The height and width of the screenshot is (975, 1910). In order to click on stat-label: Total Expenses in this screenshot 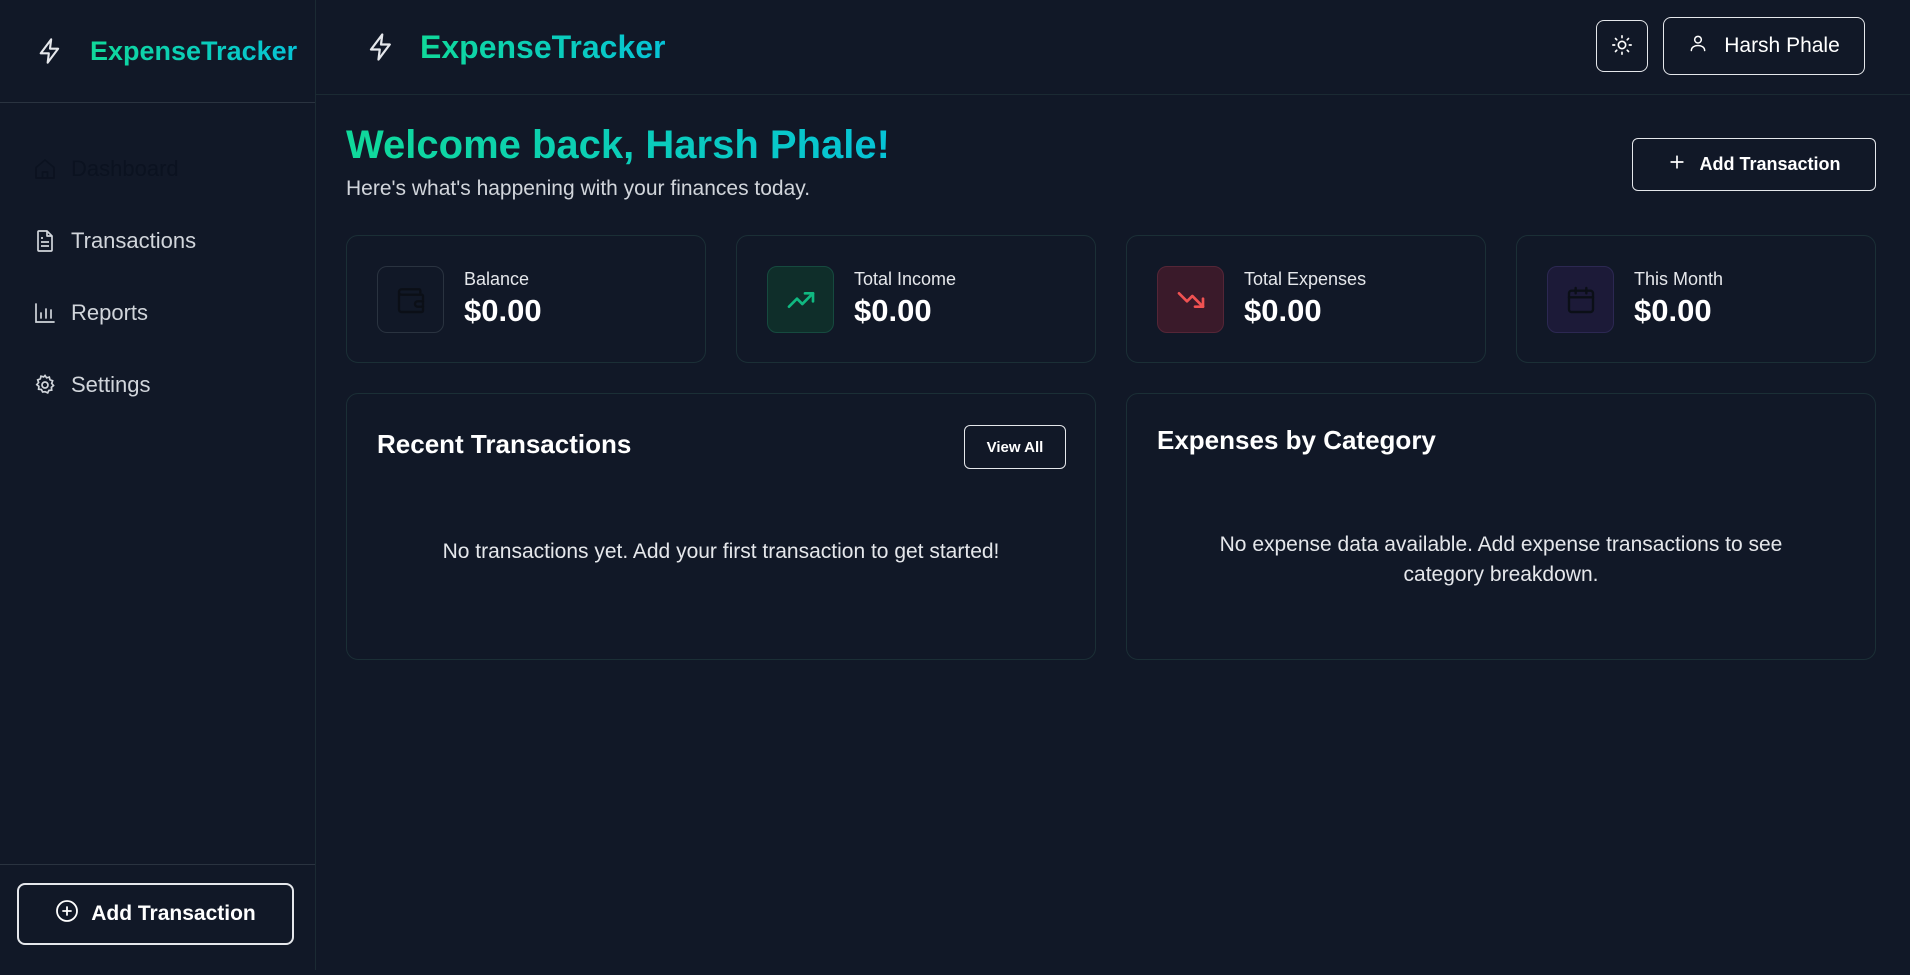, I will do `click(1305, 279)`.